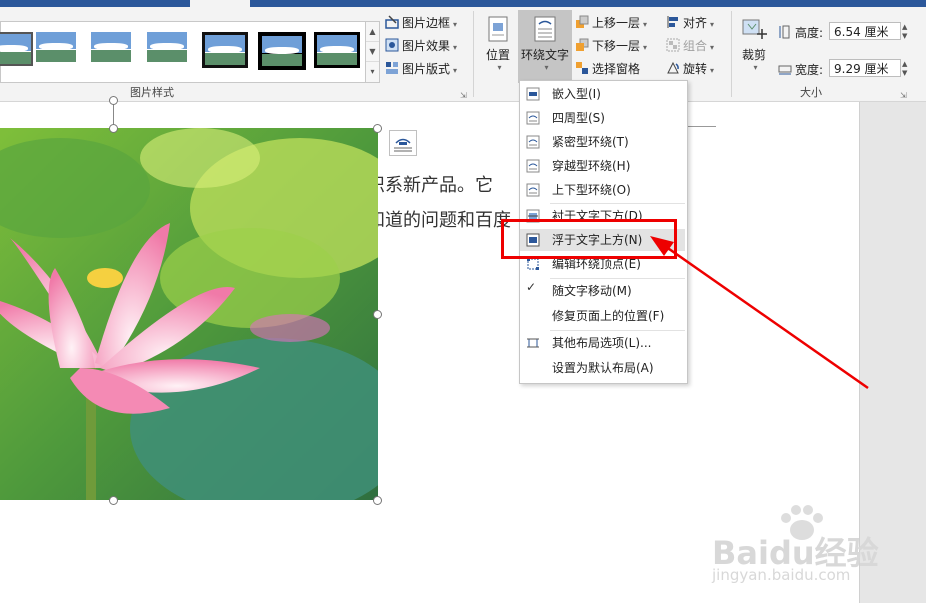 The width and height of the screenshot is (926, 603). What do you see at coordinates (220, 3) in the screenshot?
I see `active-tab-indicator` at bounding box center [220, 3].